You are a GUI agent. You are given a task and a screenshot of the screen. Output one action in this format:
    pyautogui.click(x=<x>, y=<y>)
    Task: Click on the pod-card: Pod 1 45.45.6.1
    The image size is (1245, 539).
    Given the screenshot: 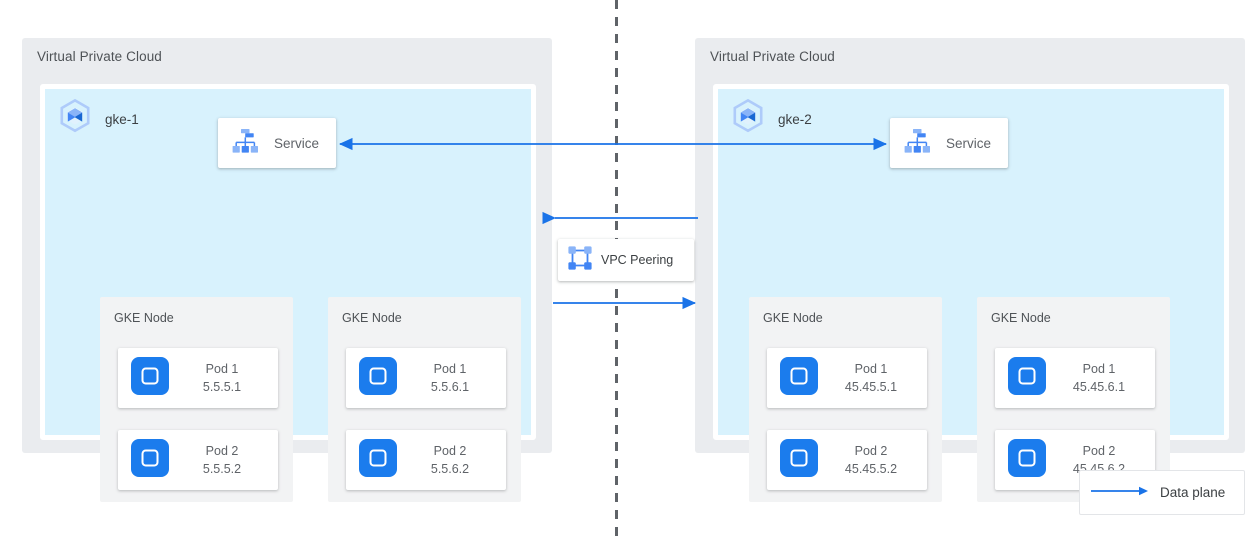 What is the action you would take?
    pyautogui.click(x=1075, y=378)
    